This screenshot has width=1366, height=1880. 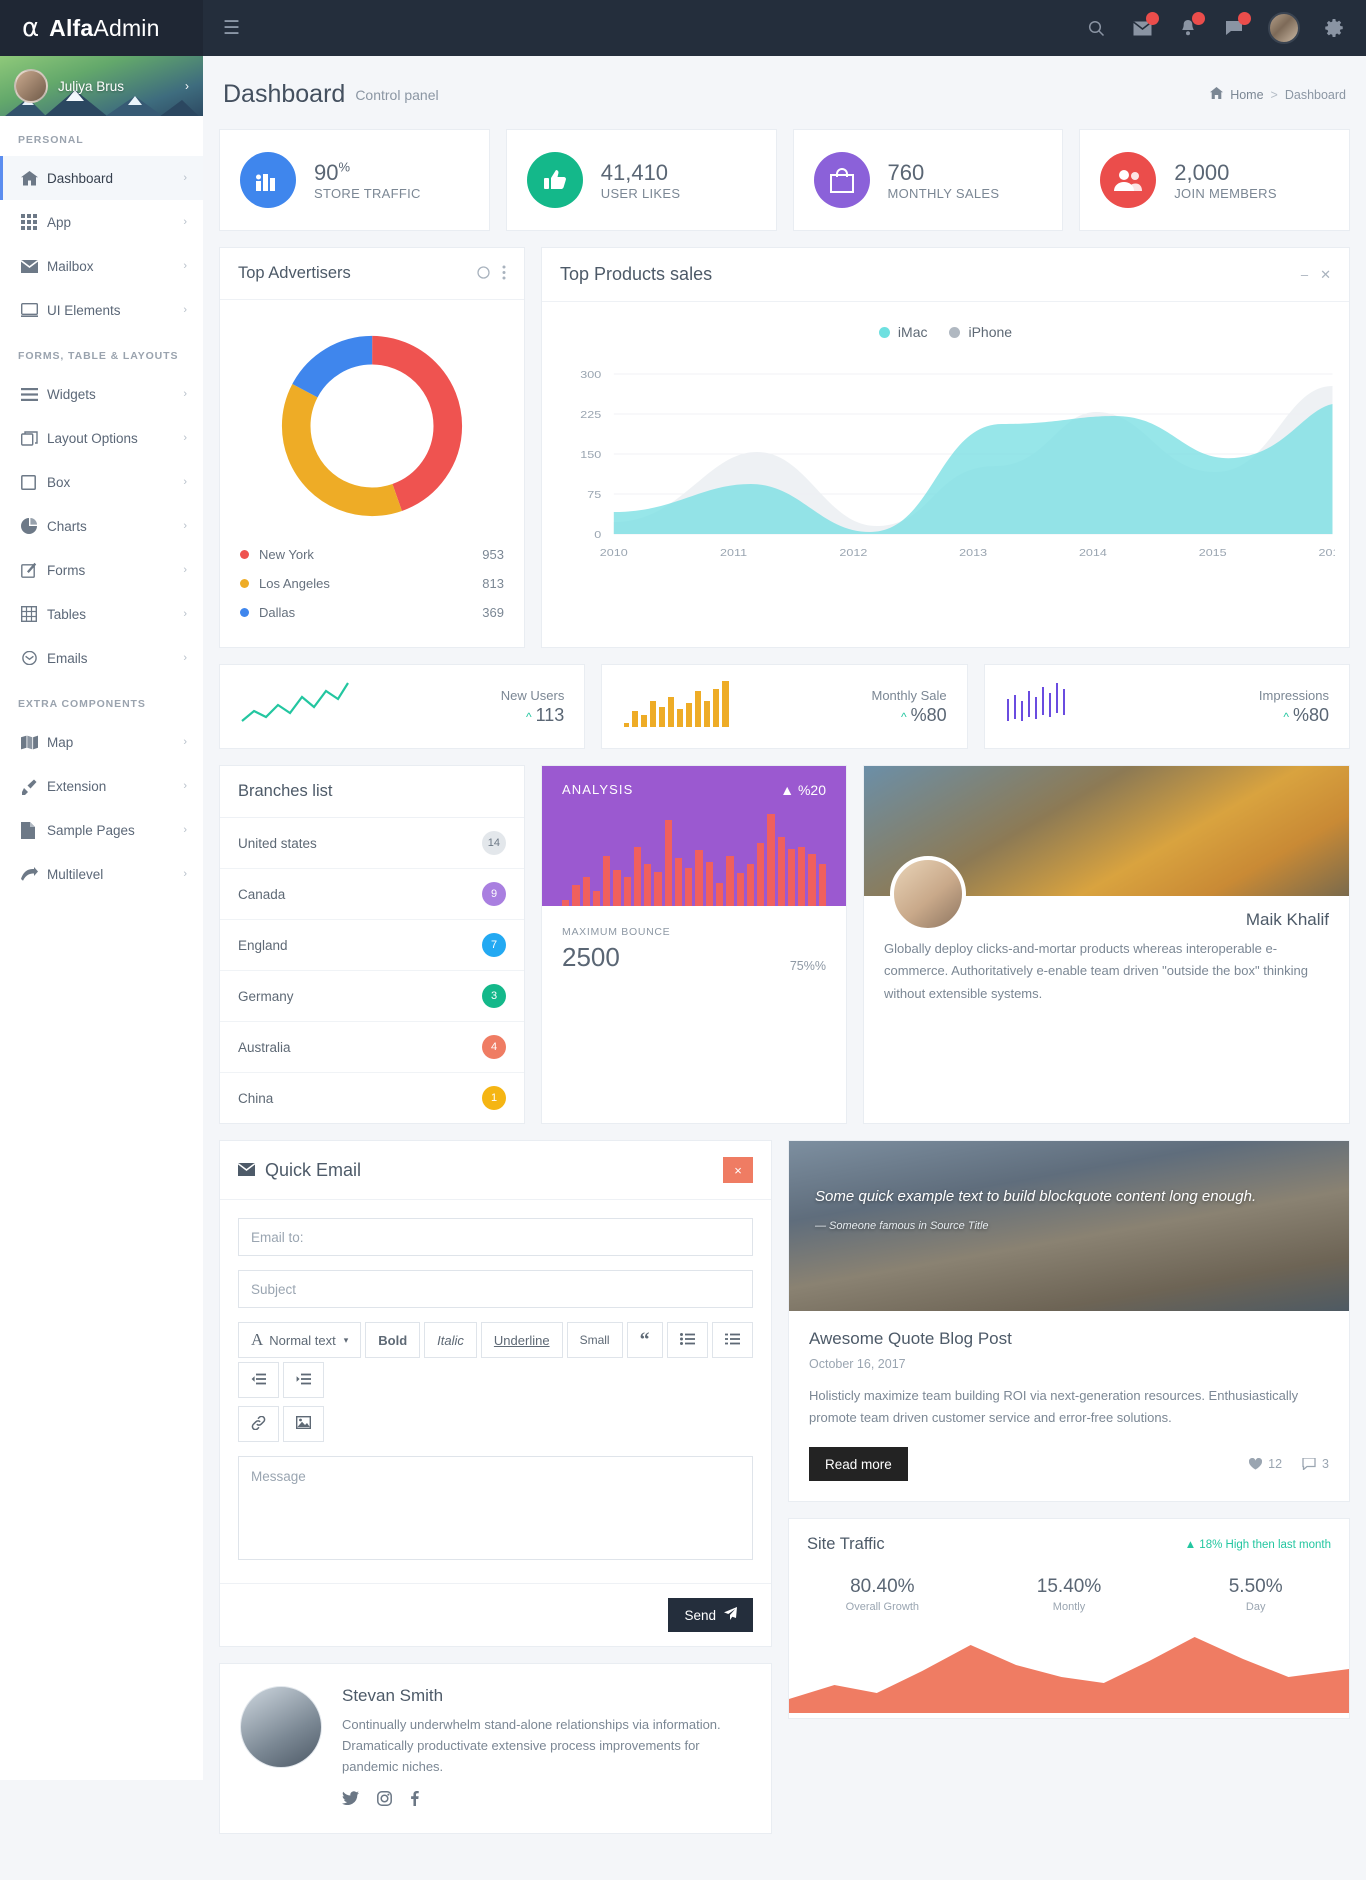 What do you see at coordinates (1096, 28) in the screenshot?
I see `search-icon` at bounding box center [1096, 28].